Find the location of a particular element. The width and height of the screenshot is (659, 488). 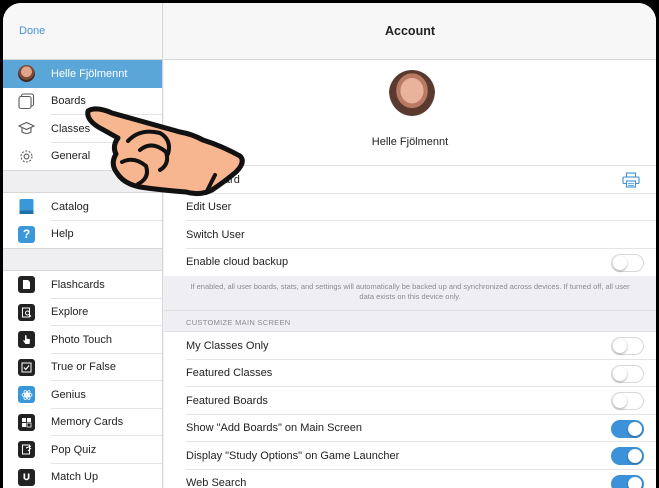

genius-icon is located at coordinates (26, 394).